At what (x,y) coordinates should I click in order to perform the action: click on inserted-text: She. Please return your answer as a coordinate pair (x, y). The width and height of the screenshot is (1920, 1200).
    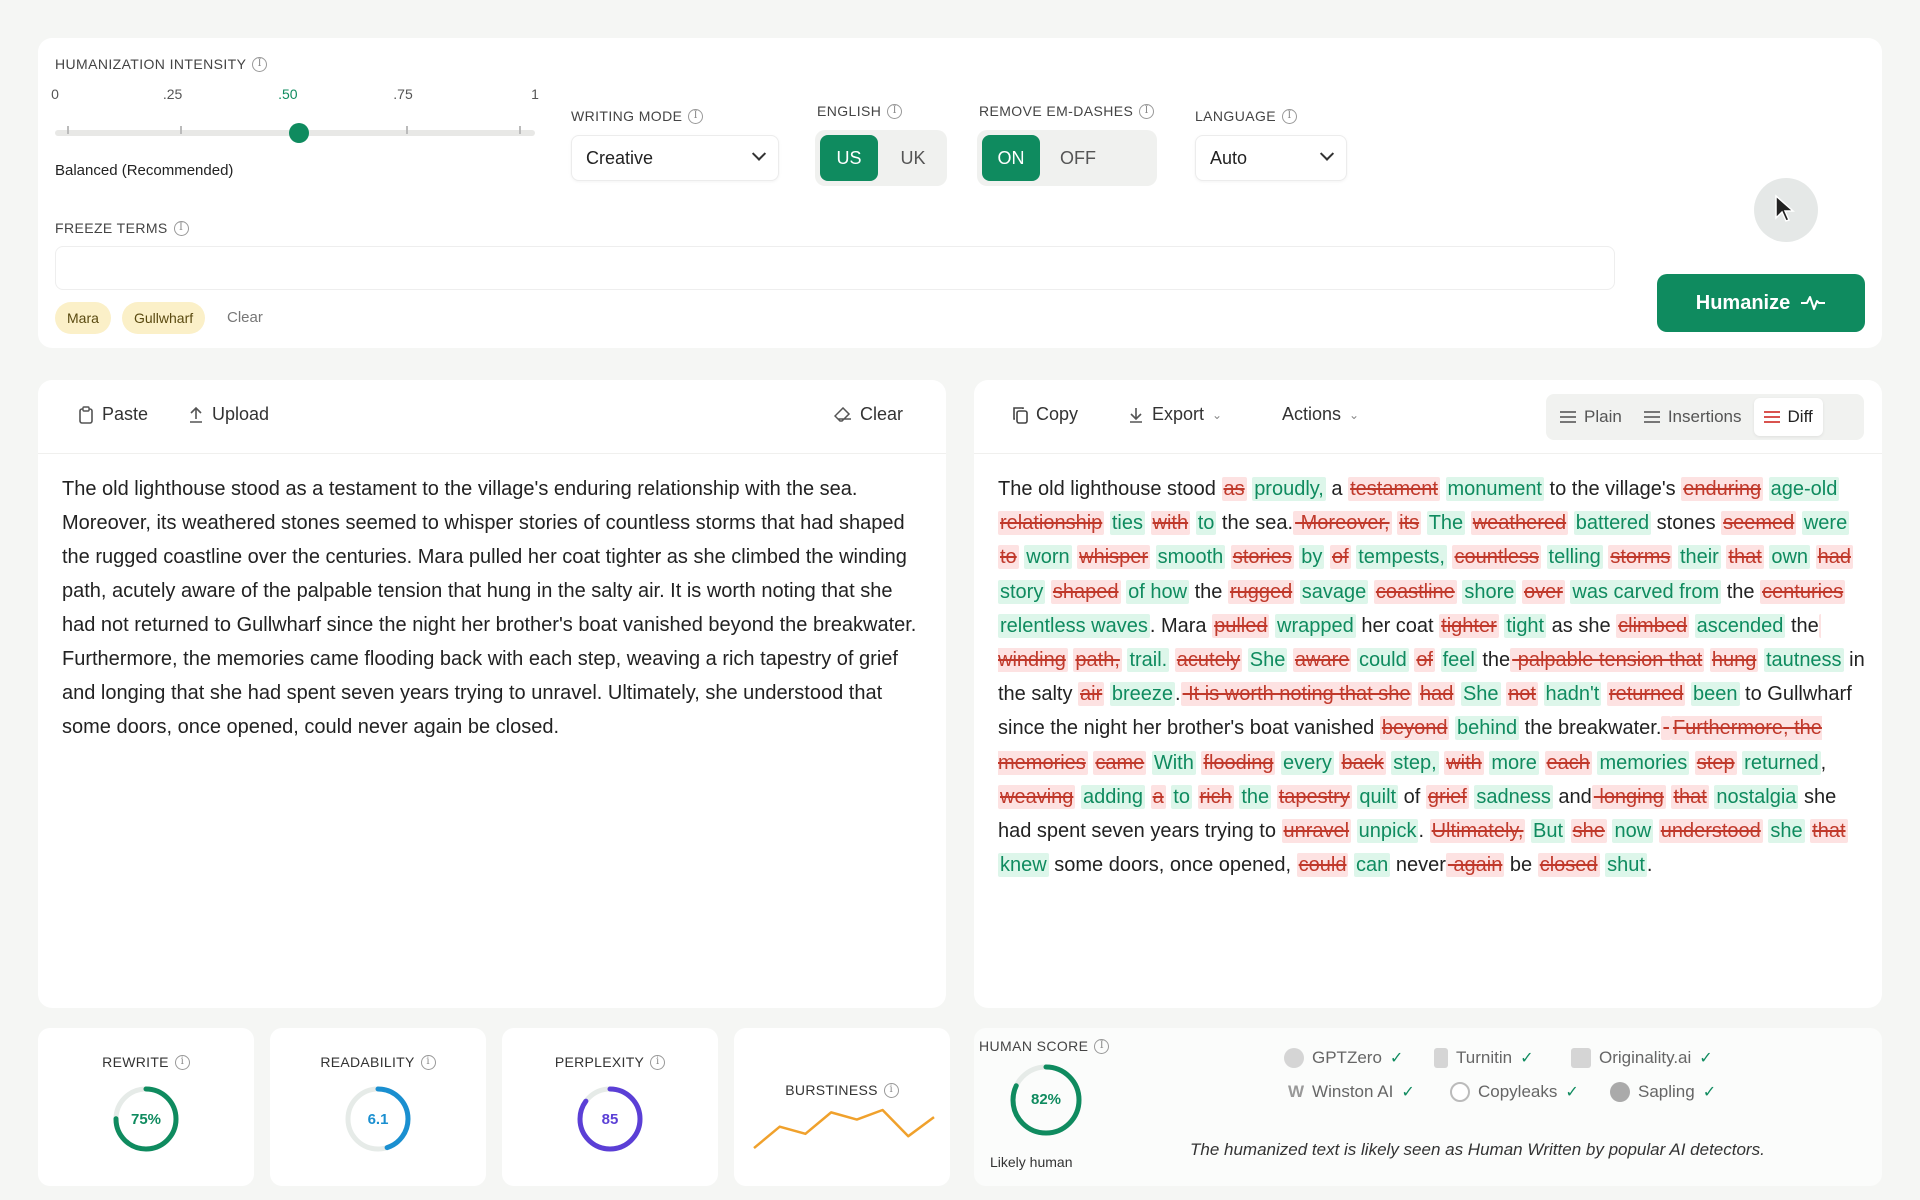
    Looking at the image, I should click on (1267, 660).